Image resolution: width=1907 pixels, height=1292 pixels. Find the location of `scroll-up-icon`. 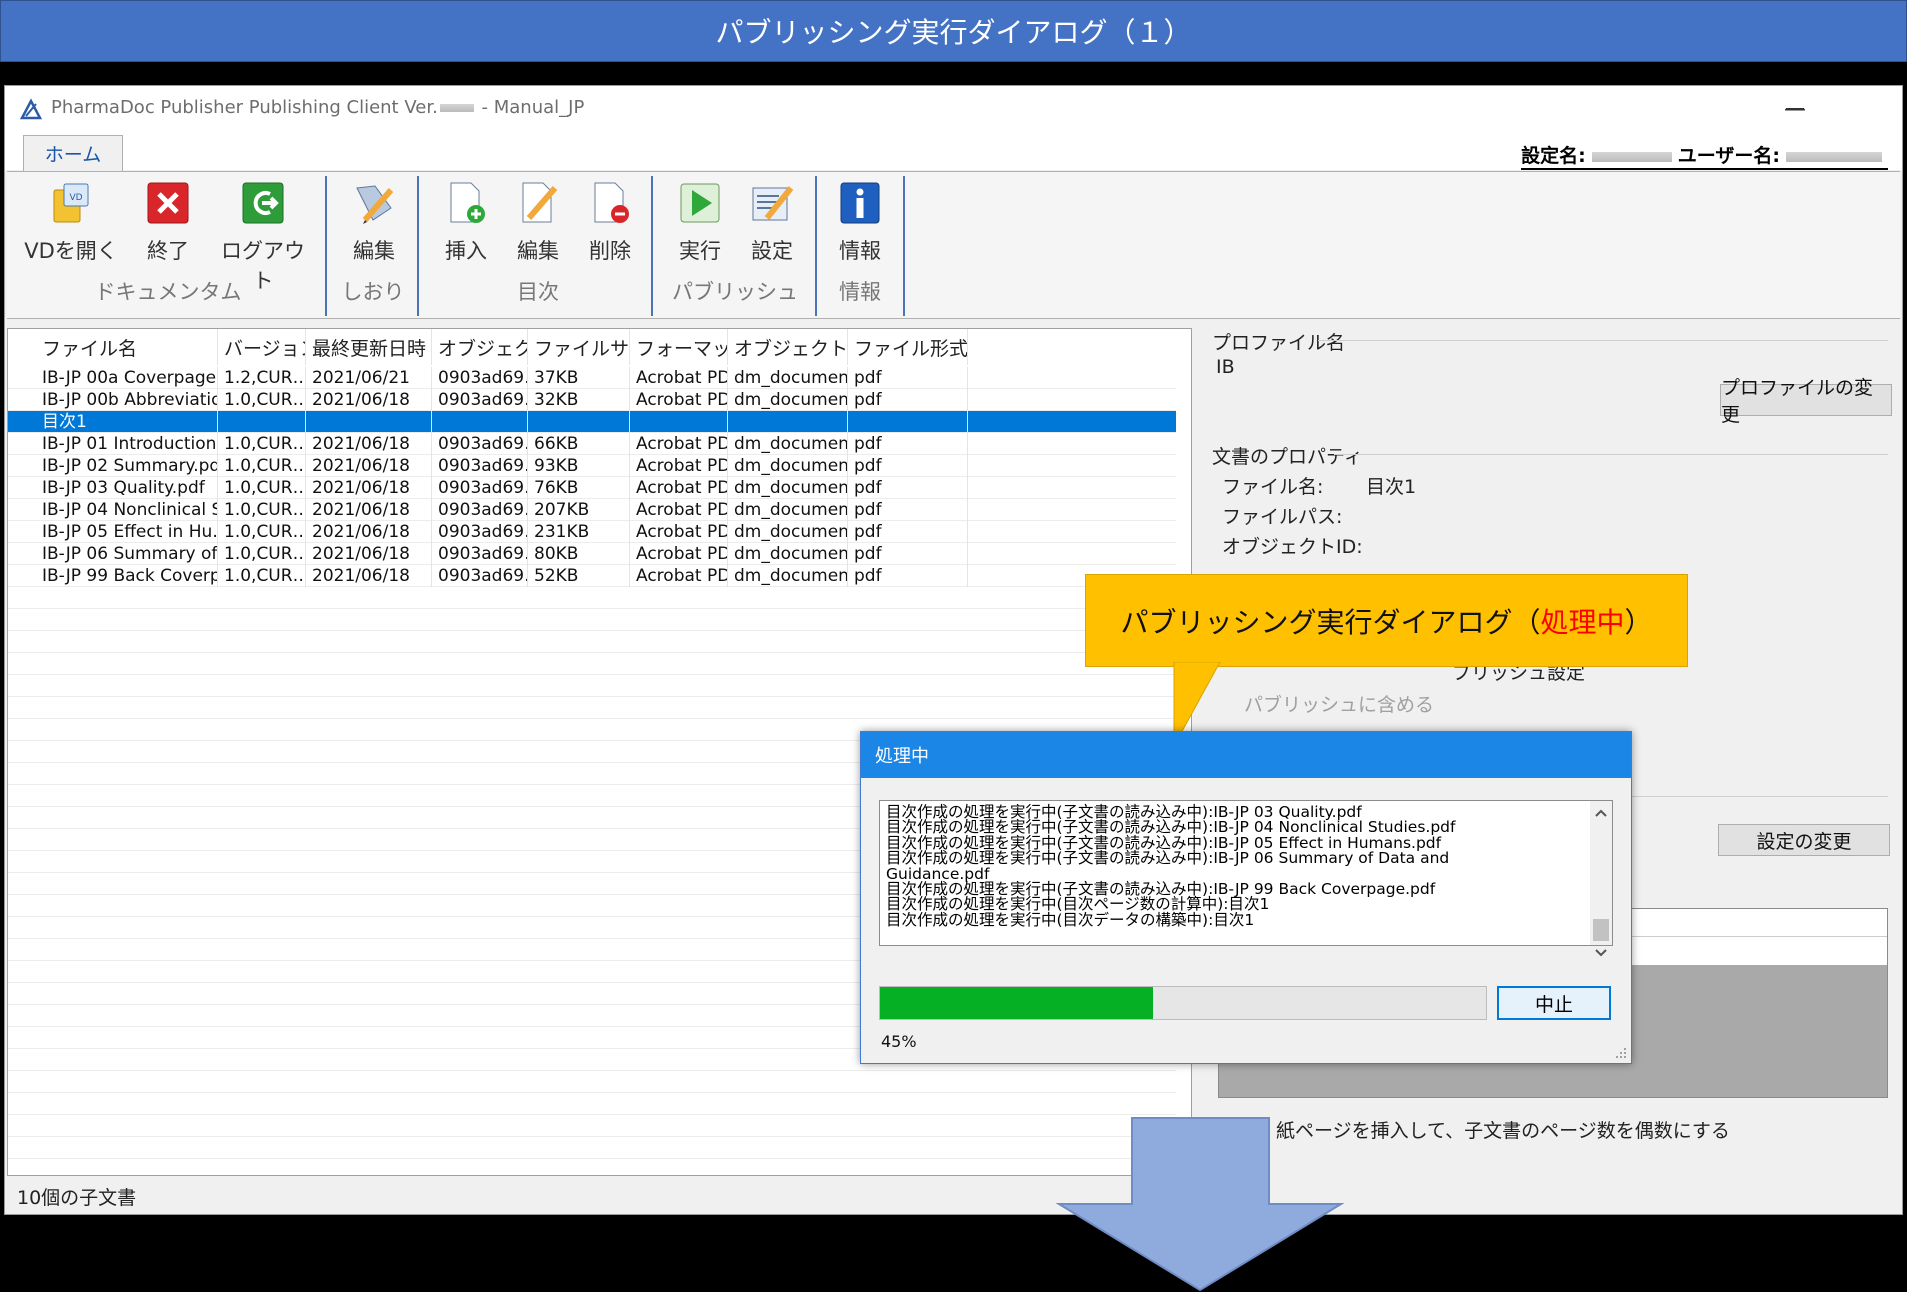

scroll-up-icon is located at coordinates (1601, 813).